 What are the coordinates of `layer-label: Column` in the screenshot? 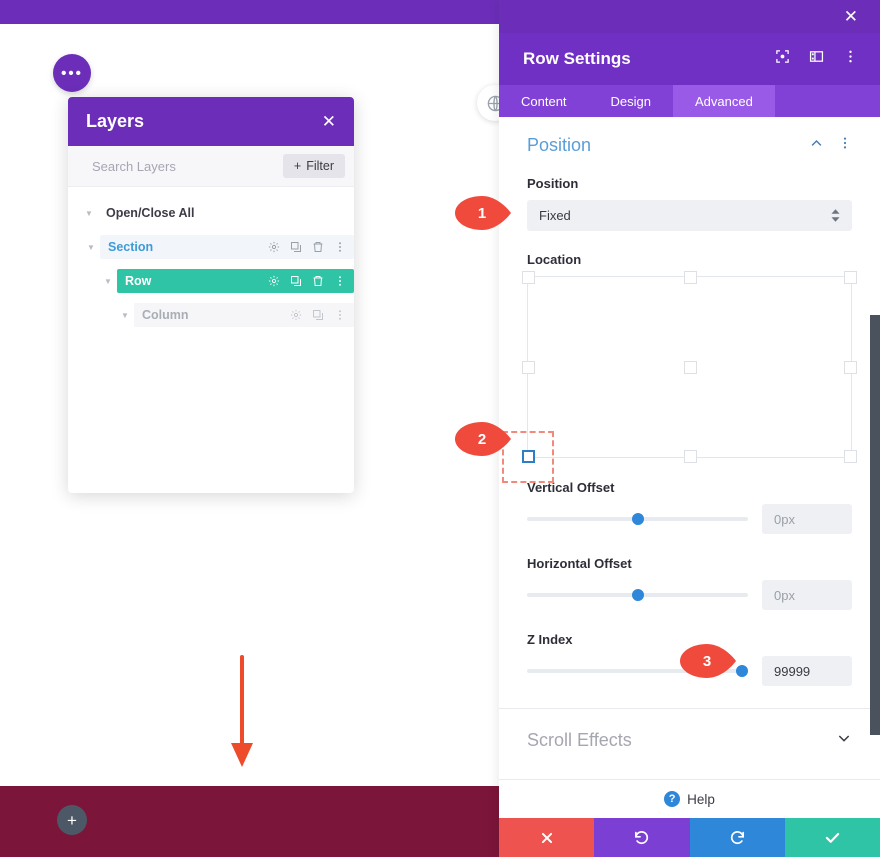 It's located at (165, 315).